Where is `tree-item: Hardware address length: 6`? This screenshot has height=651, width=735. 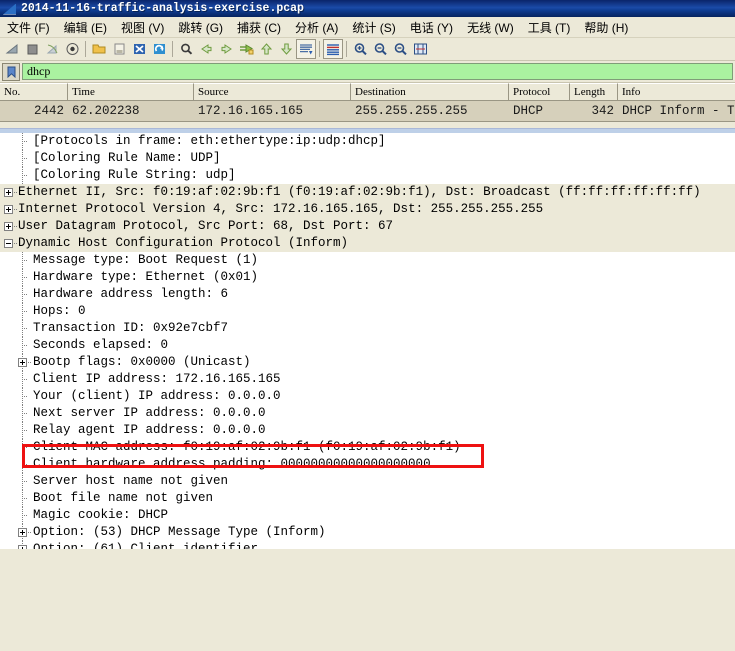 tree-item: Hardware address length: 6 is located at coordinates (367, 294).